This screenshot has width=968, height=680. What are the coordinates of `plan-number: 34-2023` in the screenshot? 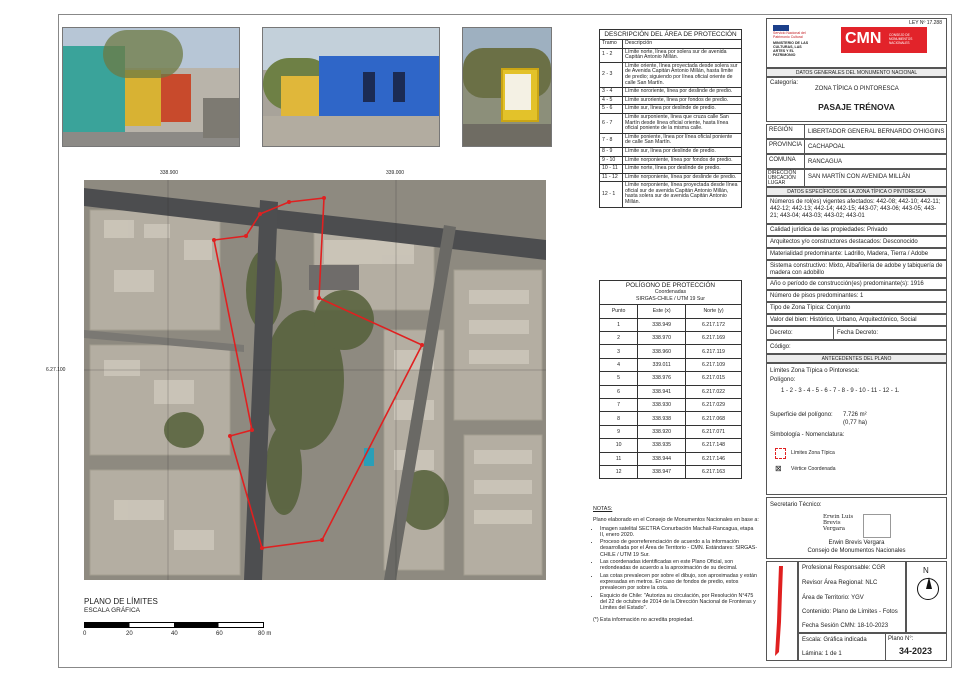 It's located at (916, 651).